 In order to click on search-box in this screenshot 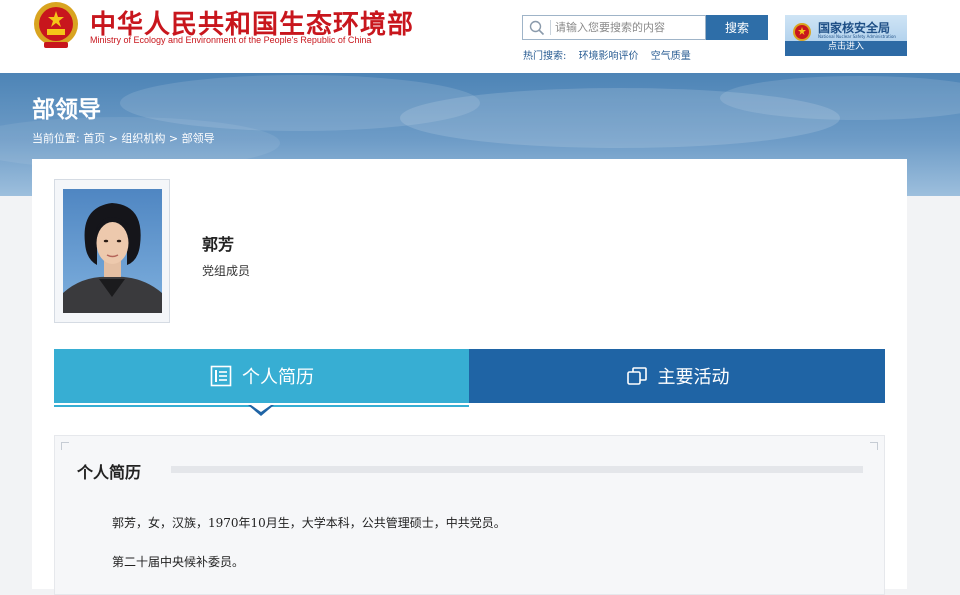, I will do `click(614, 27)`.